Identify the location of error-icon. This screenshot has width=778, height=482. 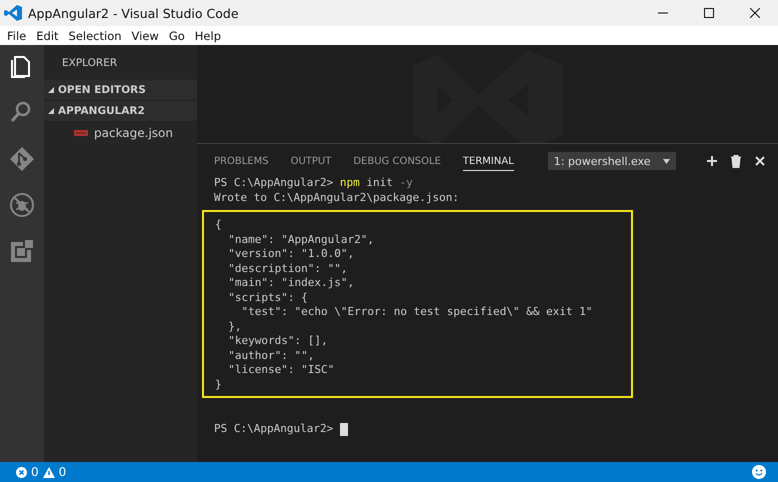
(21, 472).